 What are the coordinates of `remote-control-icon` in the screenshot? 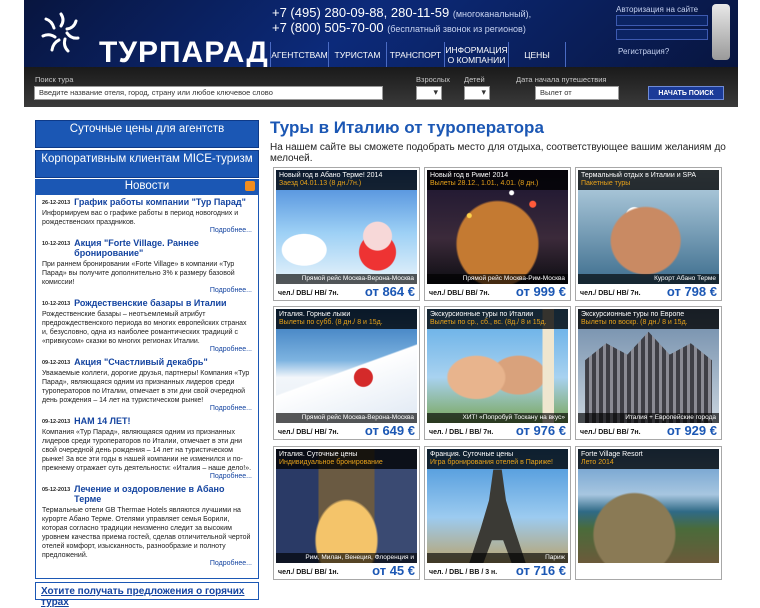 It's located at (721, 32).